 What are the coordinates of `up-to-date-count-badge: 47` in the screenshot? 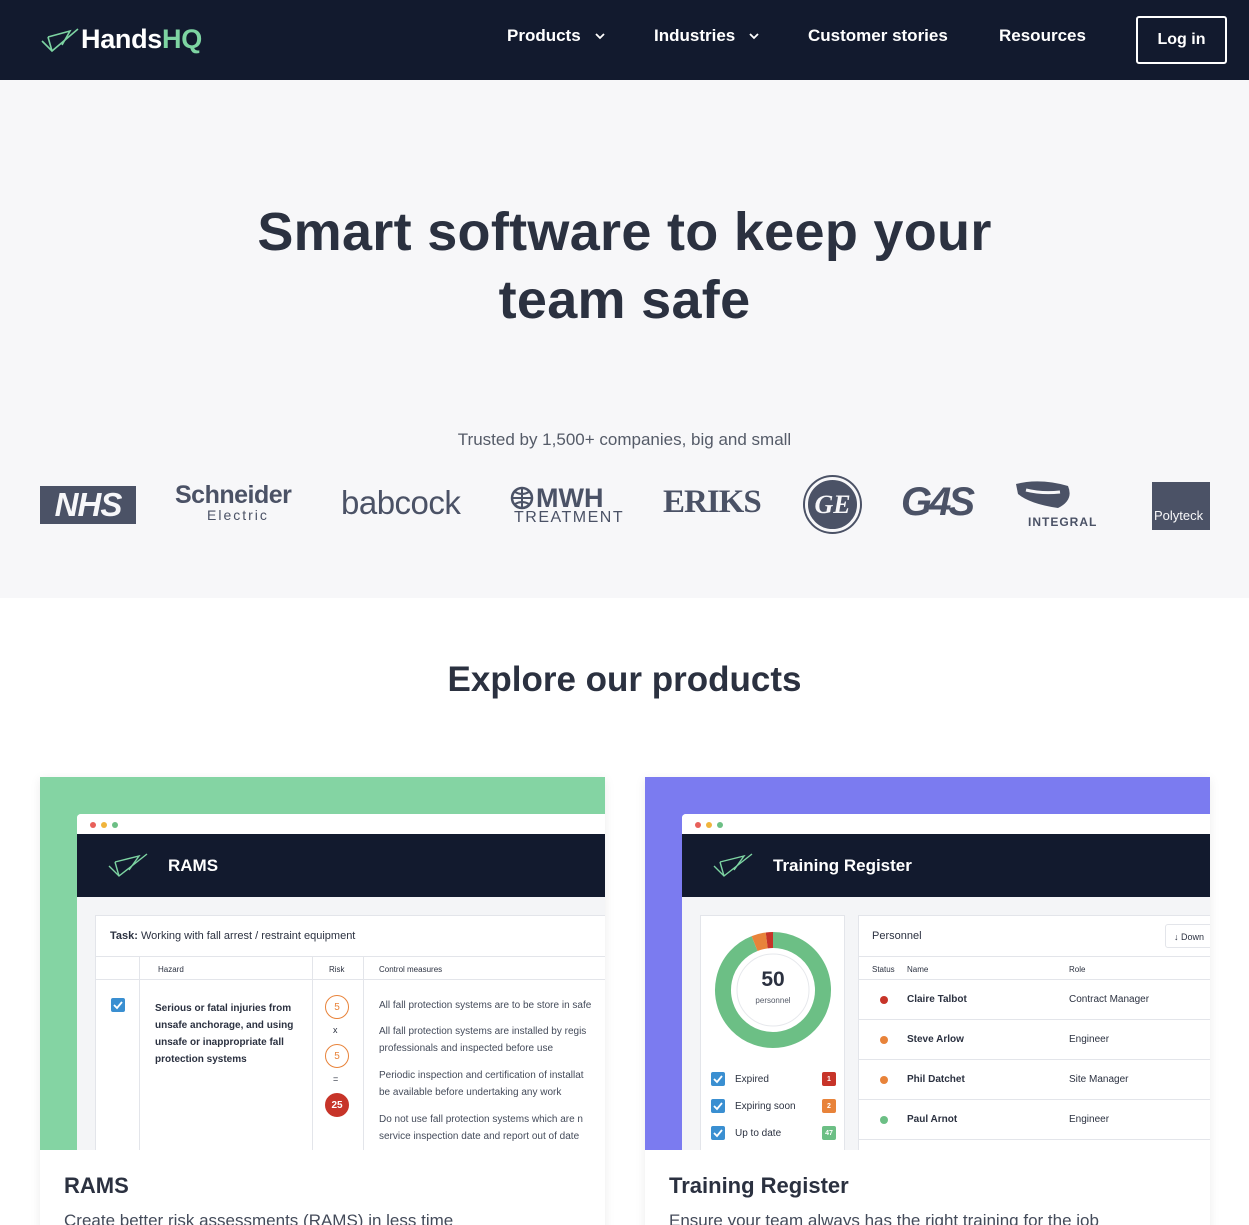 It's located at (829, 1133).